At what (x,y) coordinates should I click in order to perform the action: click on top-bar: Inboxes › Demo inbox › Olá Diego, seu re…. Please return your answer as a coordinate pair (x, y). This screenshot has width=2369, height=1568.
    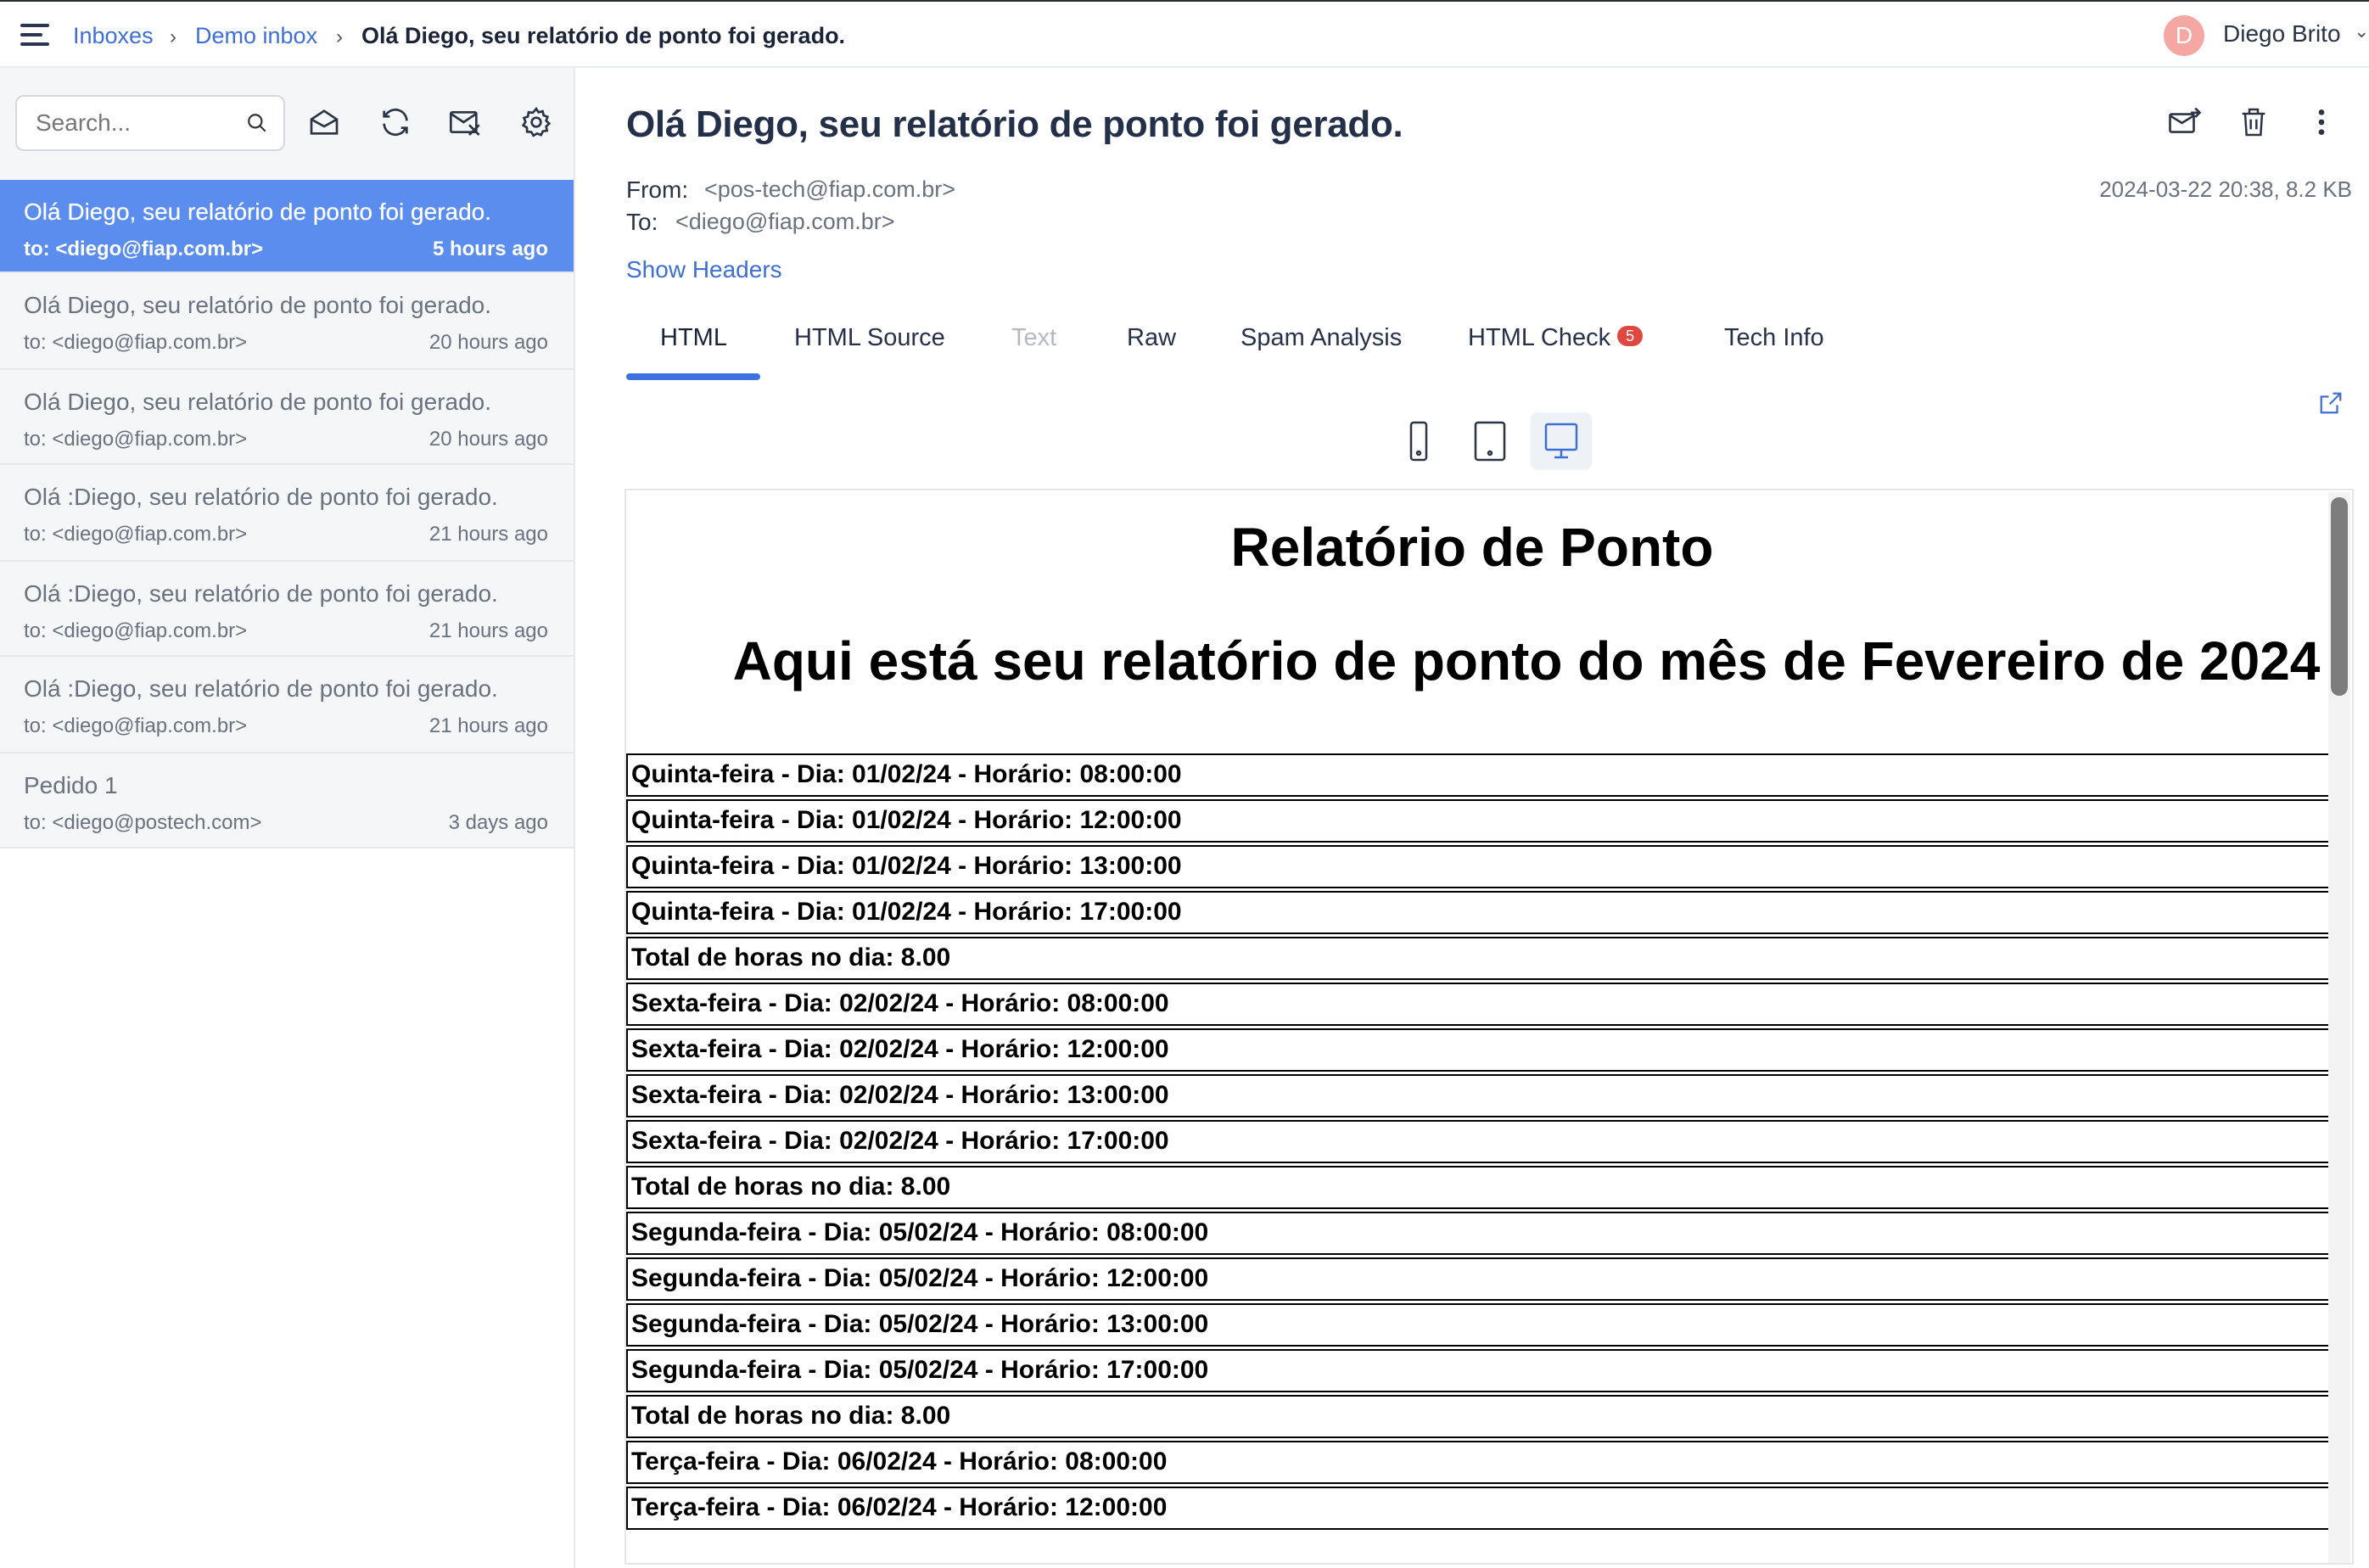
    Looking at the image, I should click on (1184, 34).